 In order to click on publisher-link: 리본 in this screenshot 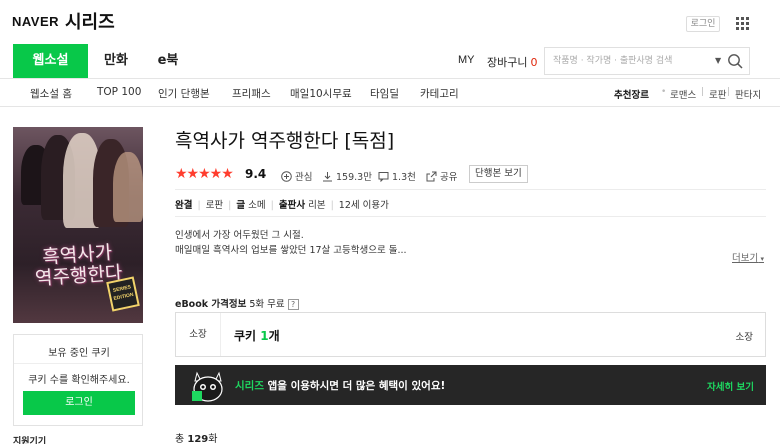, I will do `click(316, 205)`.